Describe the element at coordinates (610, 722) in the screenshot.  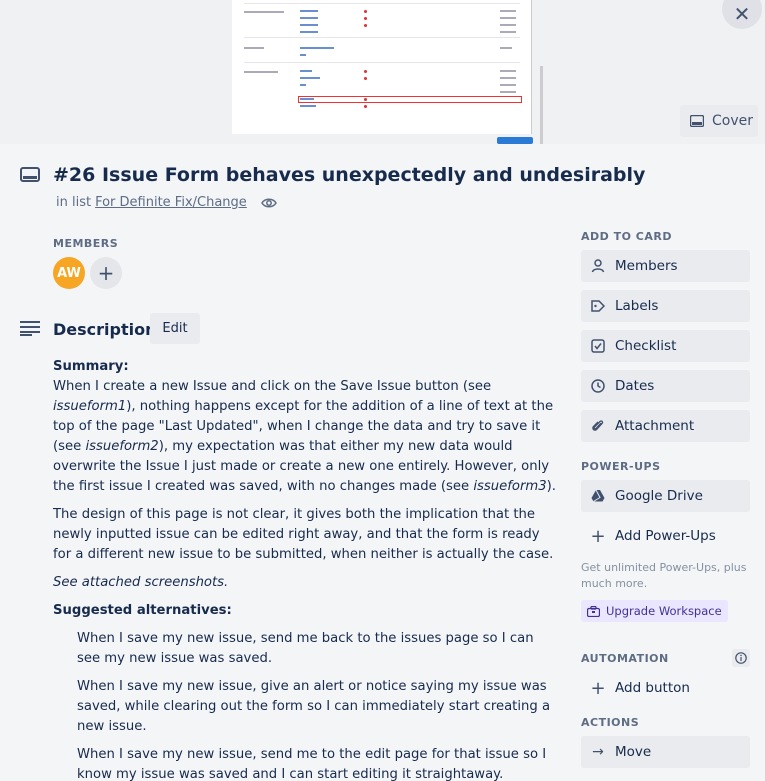
I see `actions-label-text: ACTIONS` at that location.